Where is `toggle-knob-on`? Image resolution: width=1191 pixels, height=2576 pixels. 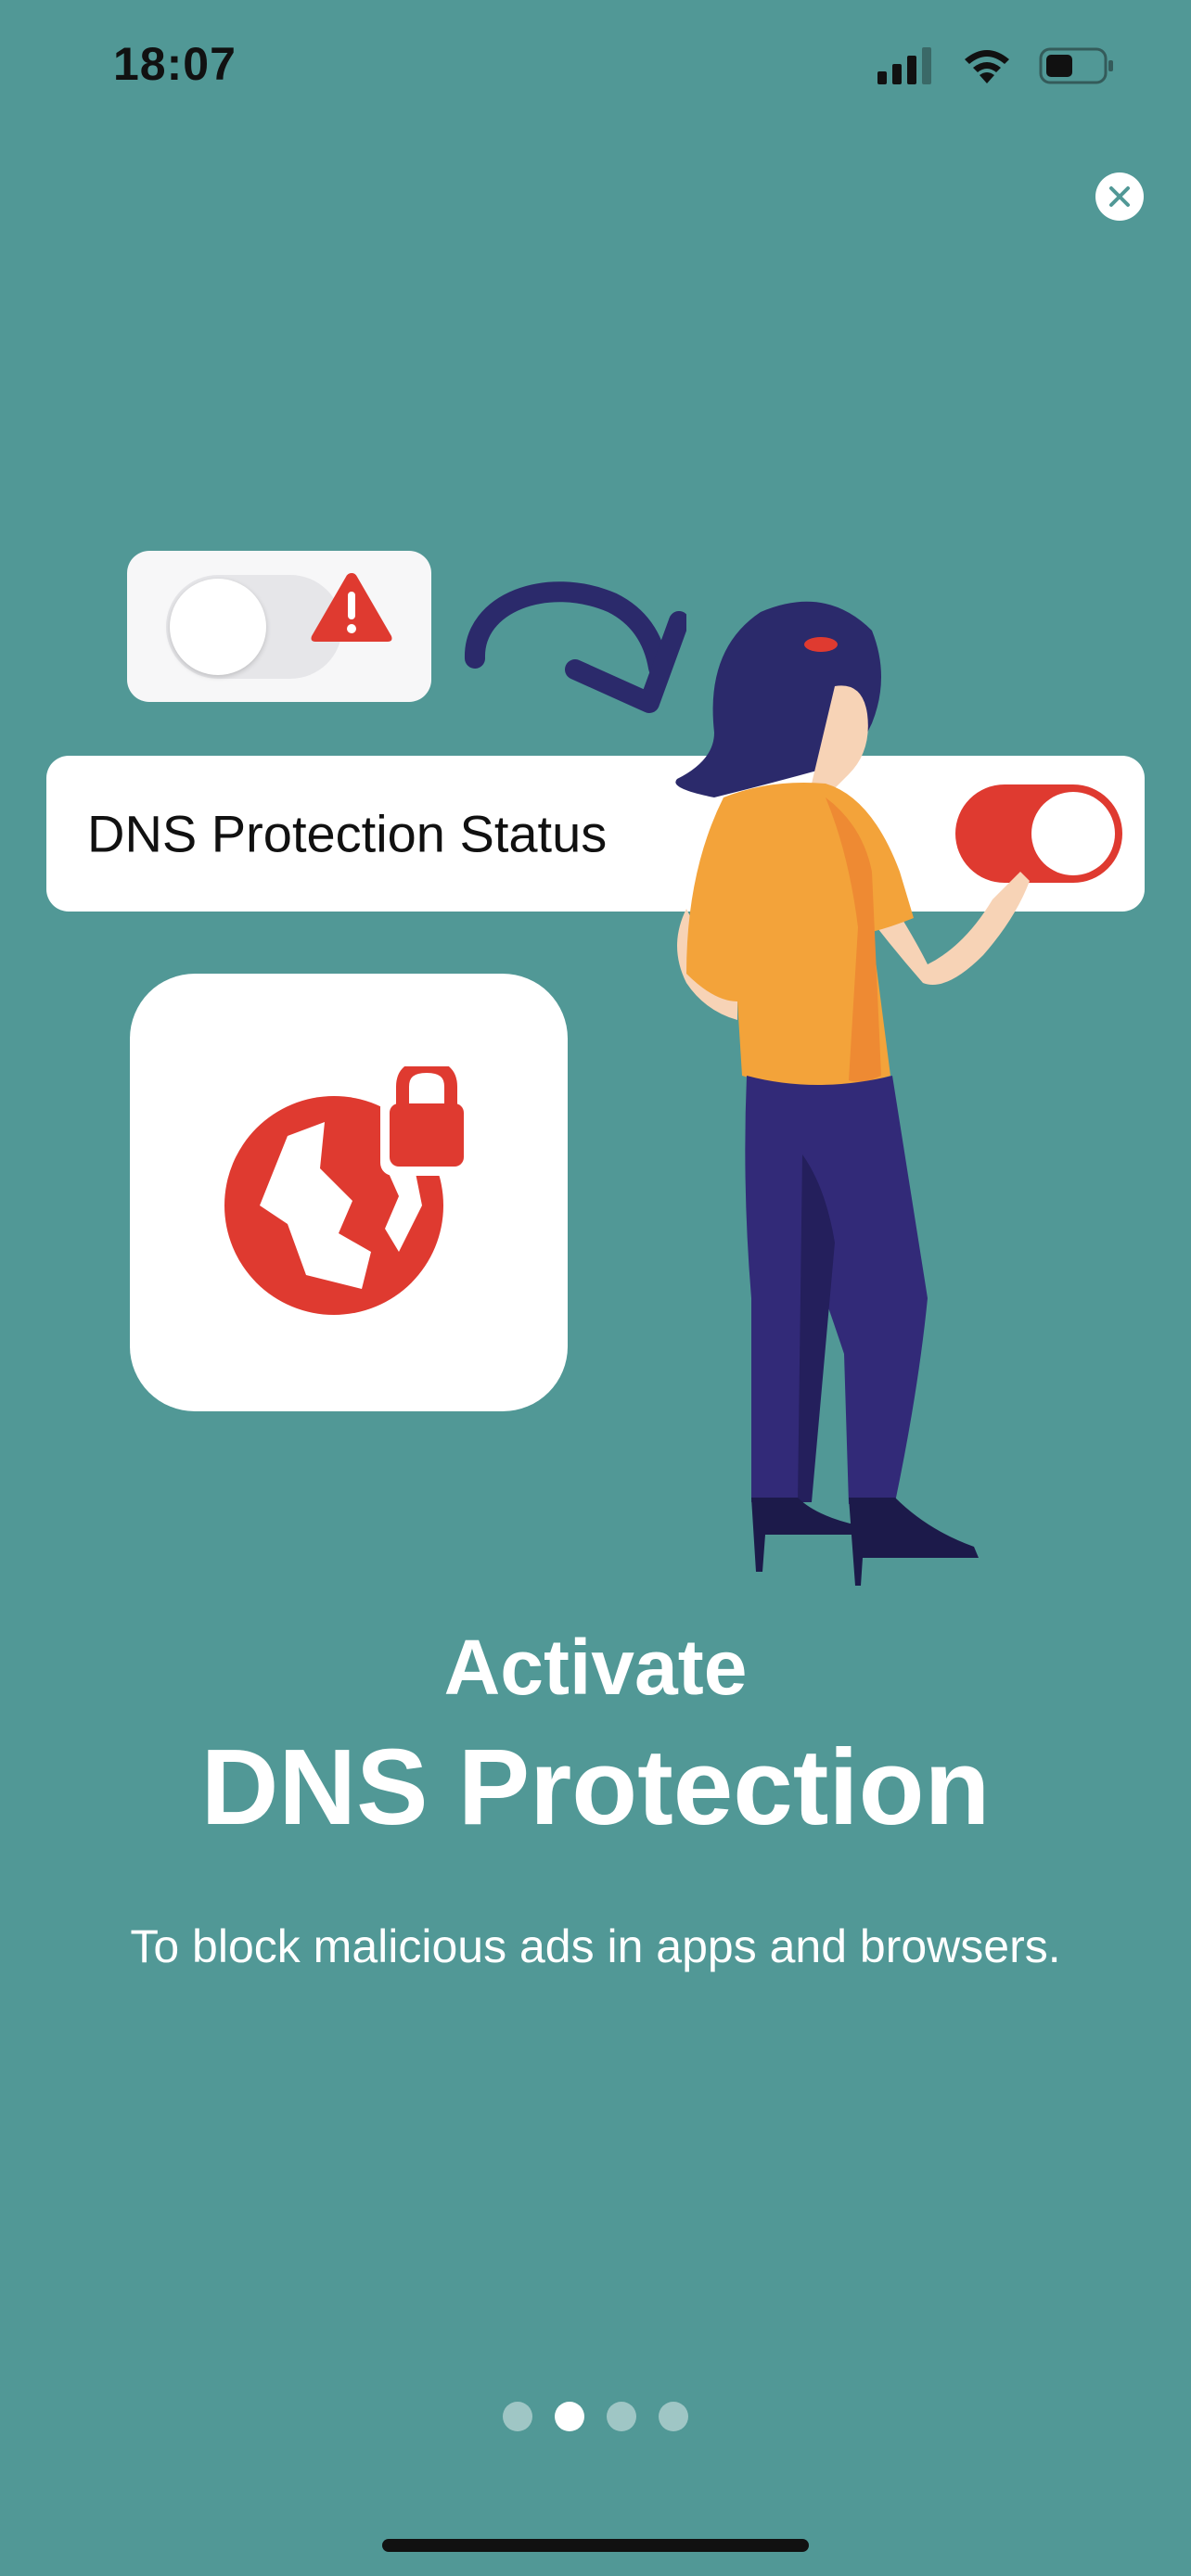
toggle-knob-on is located at coordinates (1073, 833).